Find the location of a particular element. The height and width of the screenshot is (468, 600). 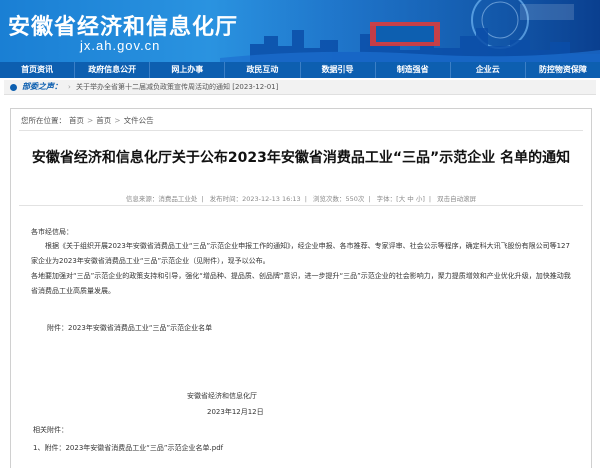

nav-item-manufacturing: 制造强省 is located at coordinates (413, 70).